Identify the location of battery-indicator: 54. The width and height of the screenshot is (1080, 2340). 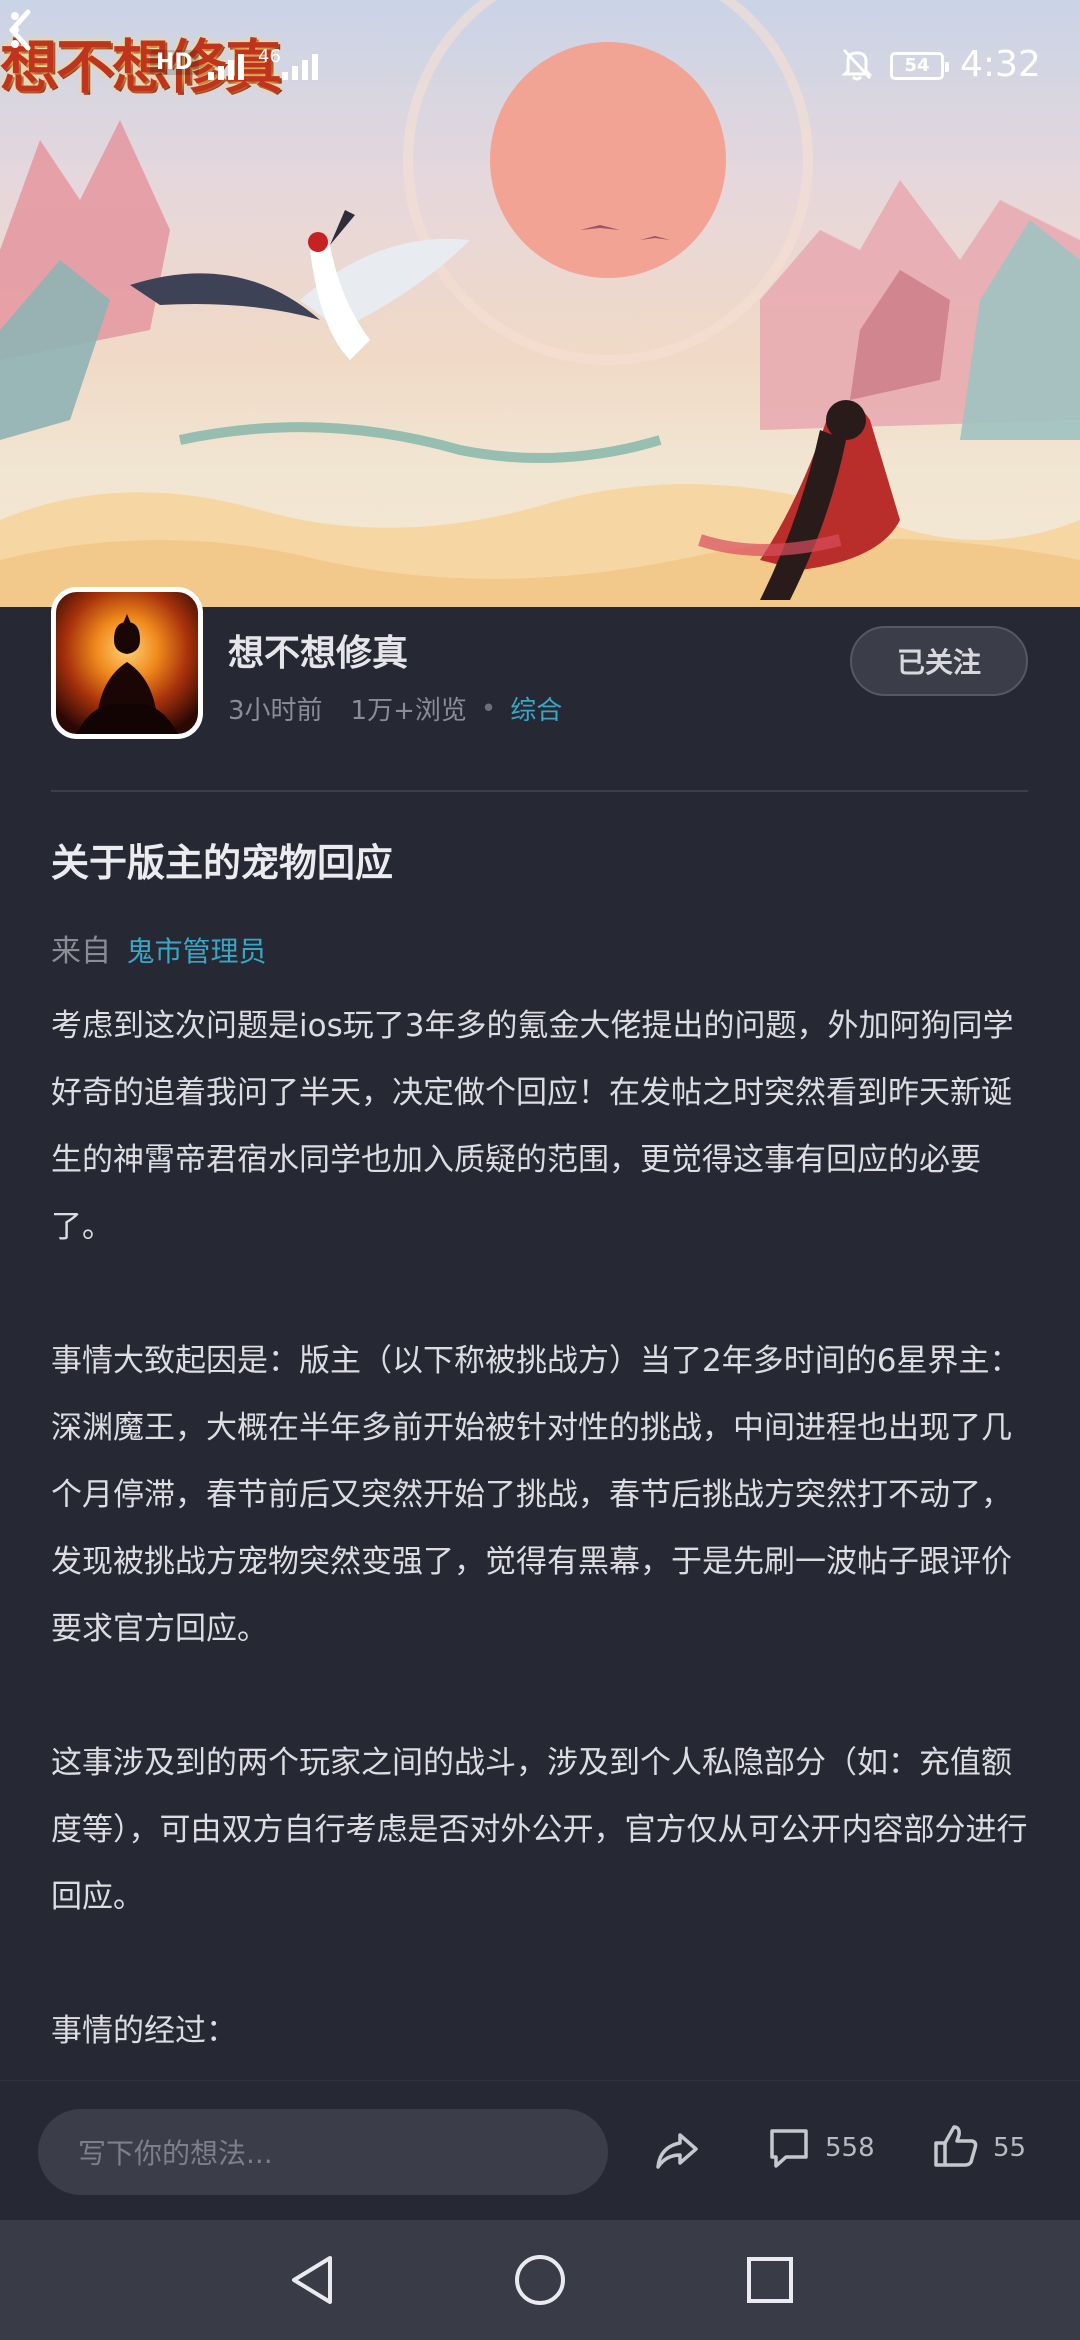
(919, 66).